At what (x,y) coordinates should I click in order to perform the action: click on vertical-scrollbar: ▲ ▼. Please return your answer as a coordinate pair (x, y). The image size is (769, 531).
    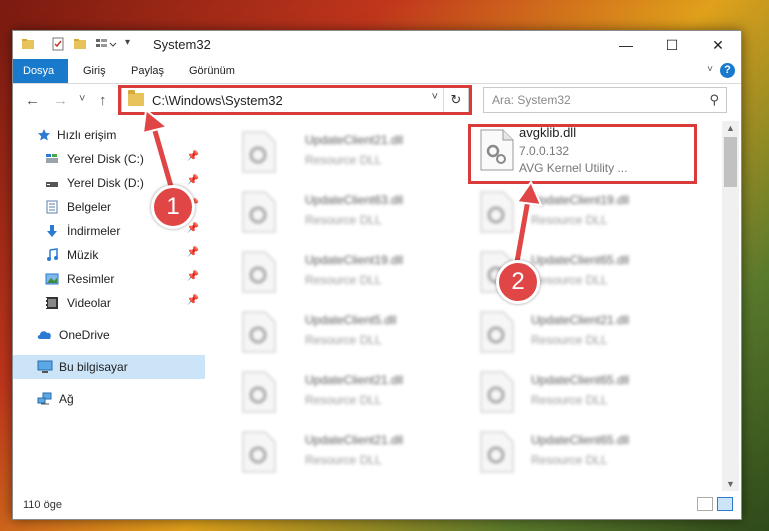
    Looking at the image, I should click on (730, 306).